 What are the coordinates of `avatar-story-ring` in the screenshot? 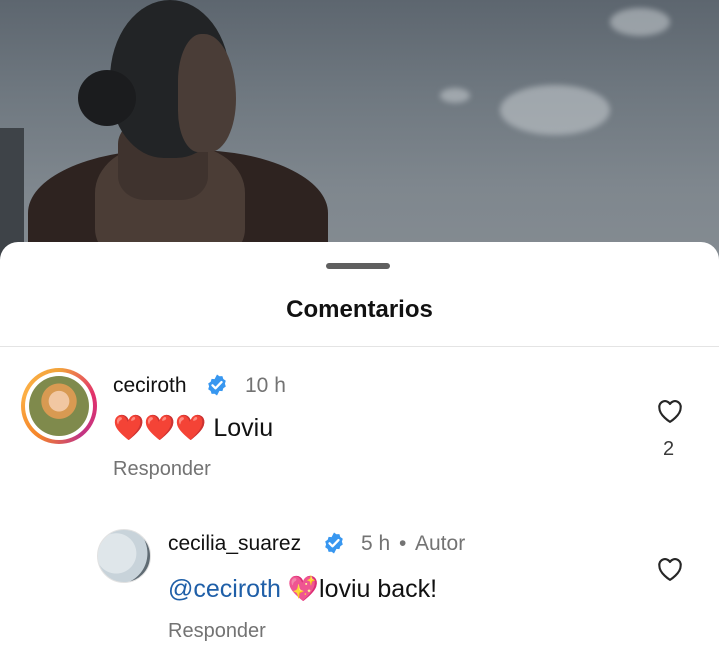 It's located at (59, 406).